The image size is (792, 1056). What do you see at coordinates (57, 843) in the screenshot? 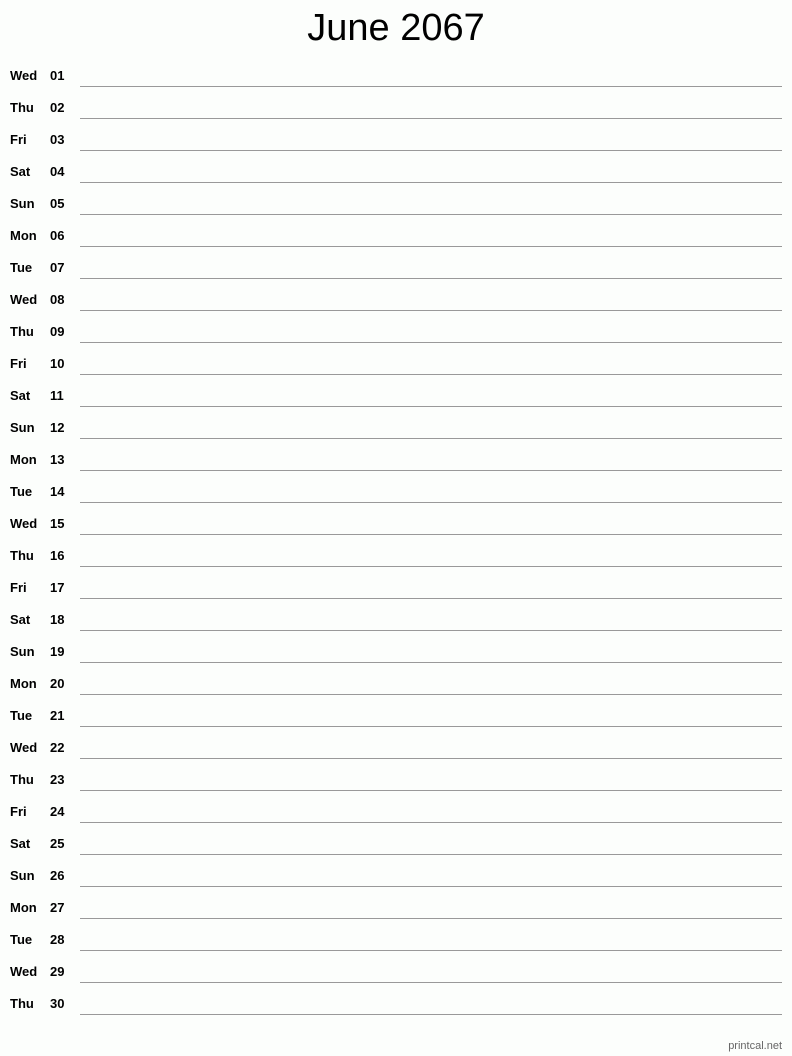
I see `day-number: 25` at bounding box center [57, 843].